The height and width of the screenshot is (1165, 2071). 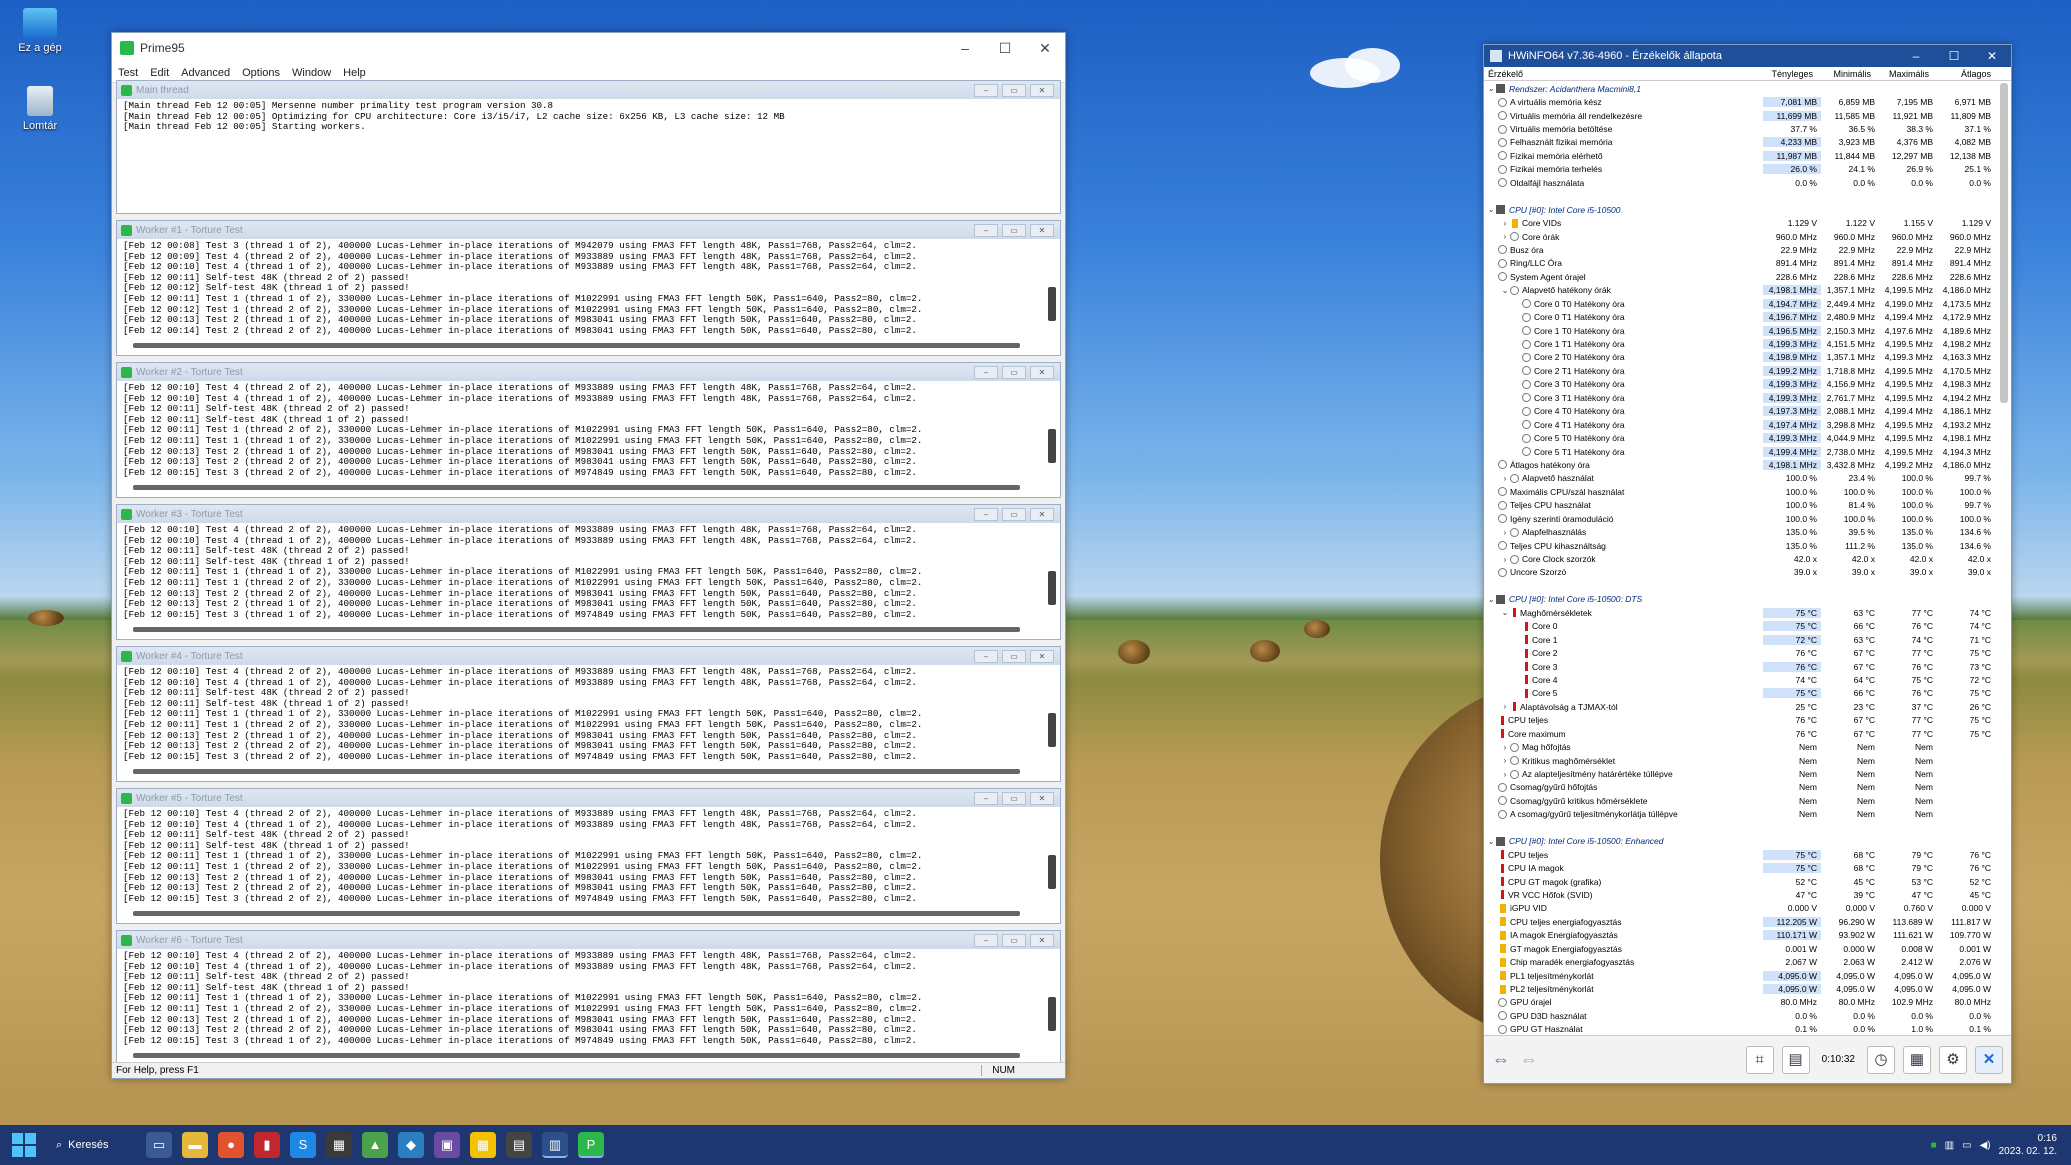 What do you see at coordinates (24, 1145) in the screenshot?
I see `start-button` at bounding box center [24, 1145].